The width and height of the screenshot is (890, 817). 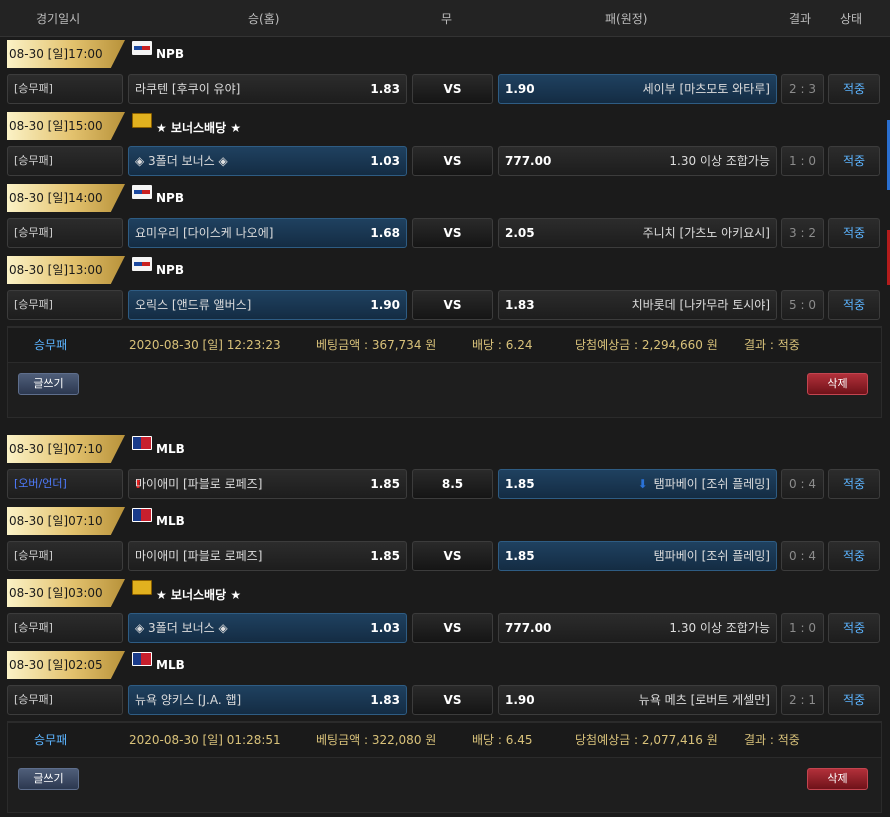 I want to click on away-team-button: 1.90 세이부 [마츠모토 와타루], so click(x=637, y=89).